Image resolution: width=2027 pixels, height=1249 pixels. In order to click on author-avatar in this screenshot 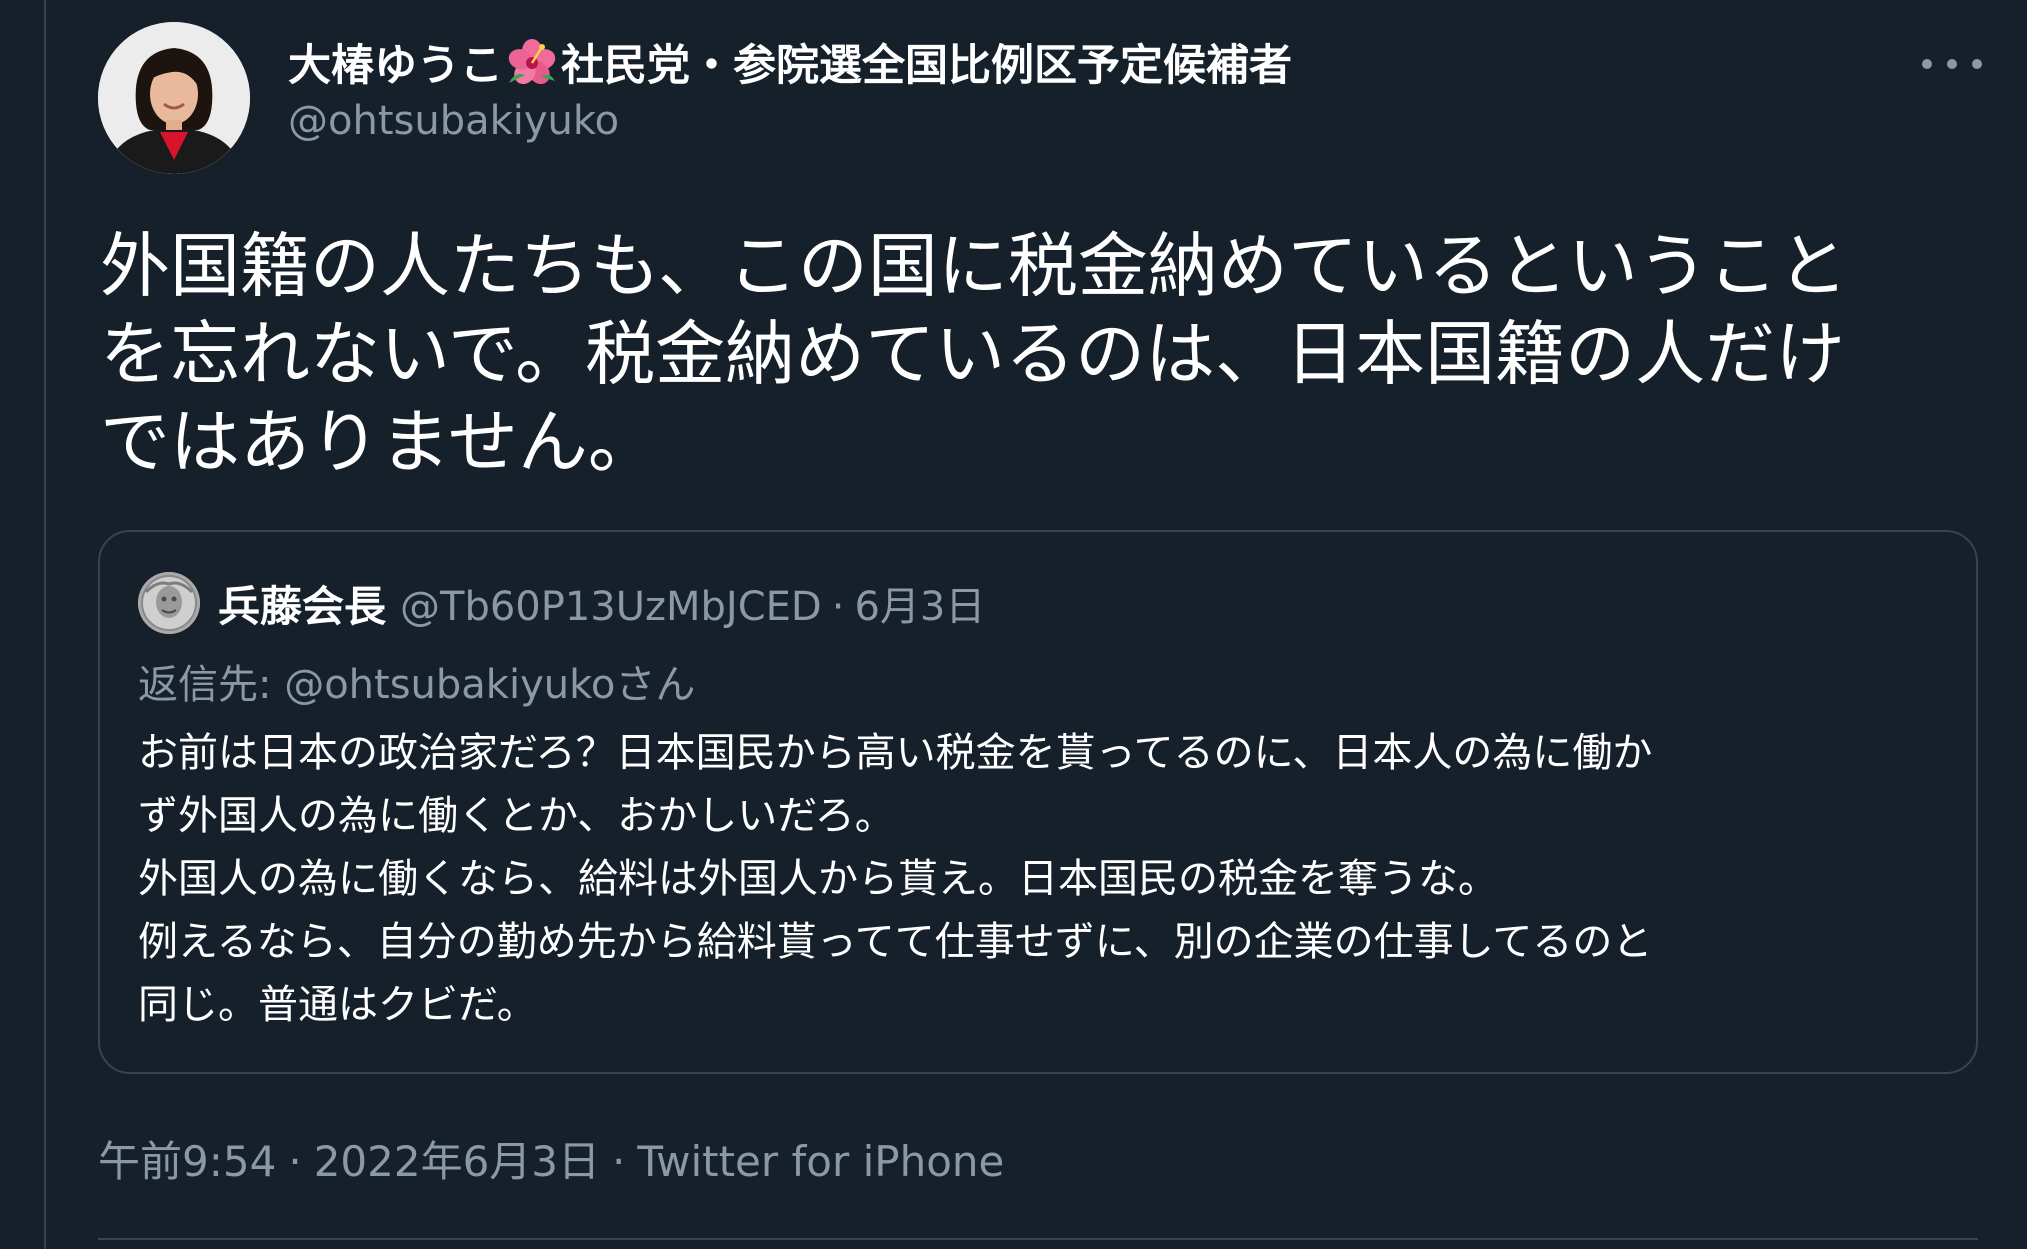, I will do `click(174, 98)`.